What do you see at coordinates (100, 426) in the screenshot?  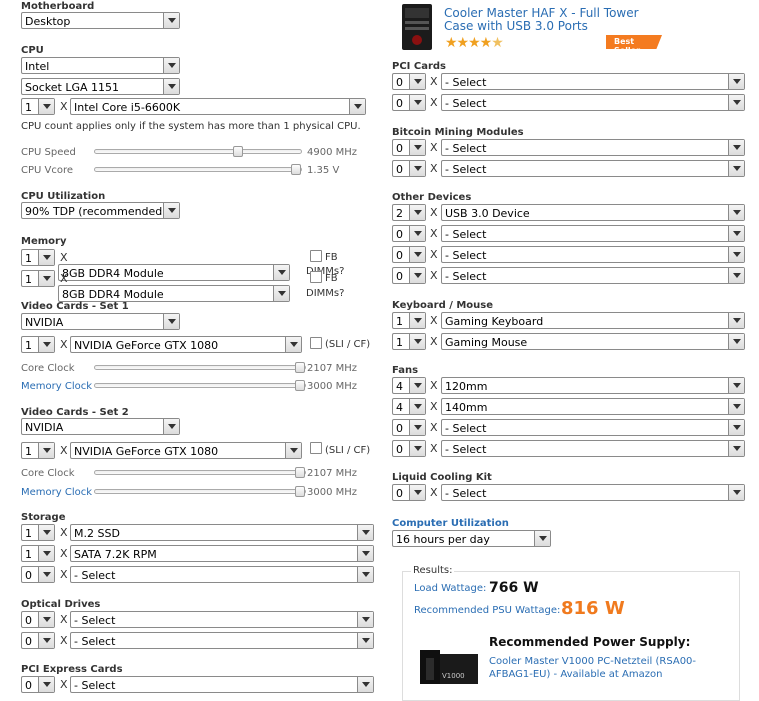 I see `video2-brand-select: NVIDIA` at bounding box center [100, 426].